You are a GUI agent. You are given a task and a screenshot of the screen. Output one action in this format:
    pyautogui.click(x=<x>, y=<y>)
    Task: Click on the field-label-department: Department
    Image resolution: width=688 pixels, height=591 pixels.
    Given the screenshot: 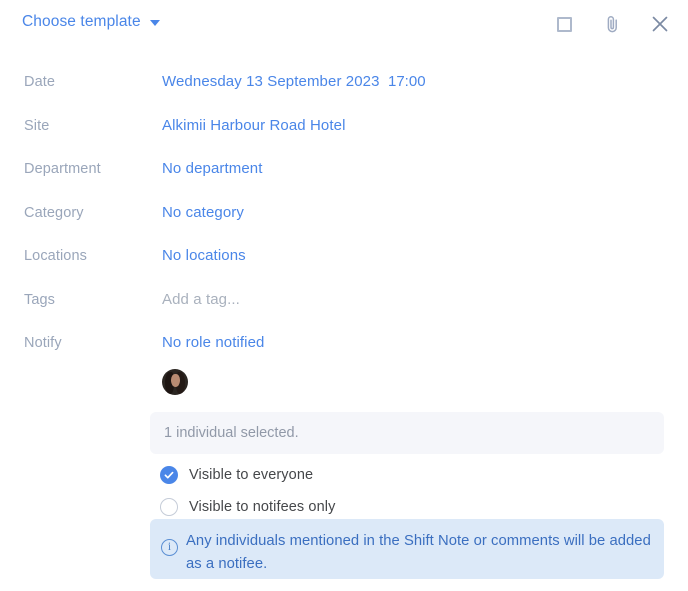 What is the action you would take?
    pyautogui.click(x=62, y=169)
    